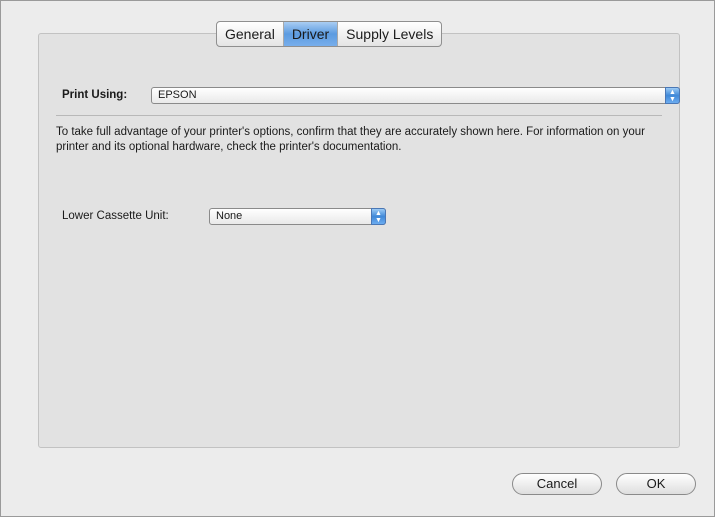  Describe the element at coordinates (177, 95) in the screenshot. I see `print-using-value: EPSON` at that location.